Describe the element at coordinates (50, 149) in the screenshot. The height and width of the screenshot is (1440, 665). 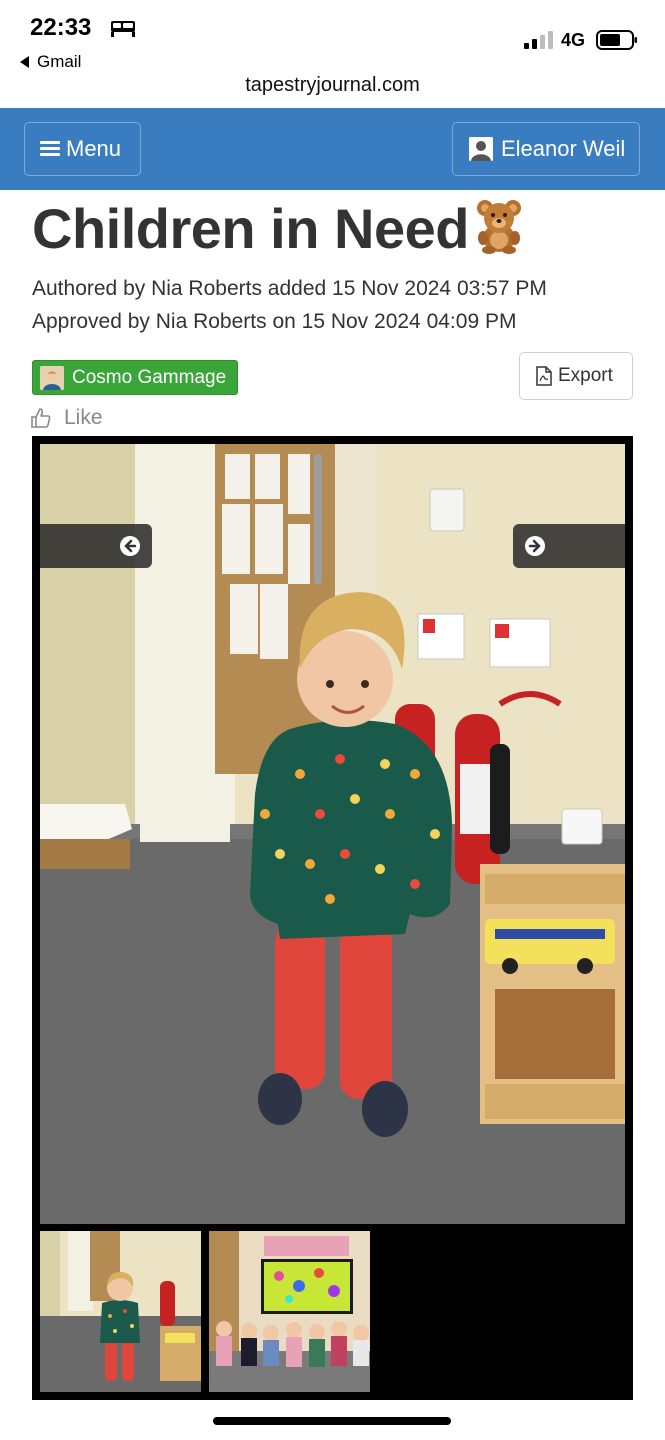
I see `hamburger-icon` at that location.